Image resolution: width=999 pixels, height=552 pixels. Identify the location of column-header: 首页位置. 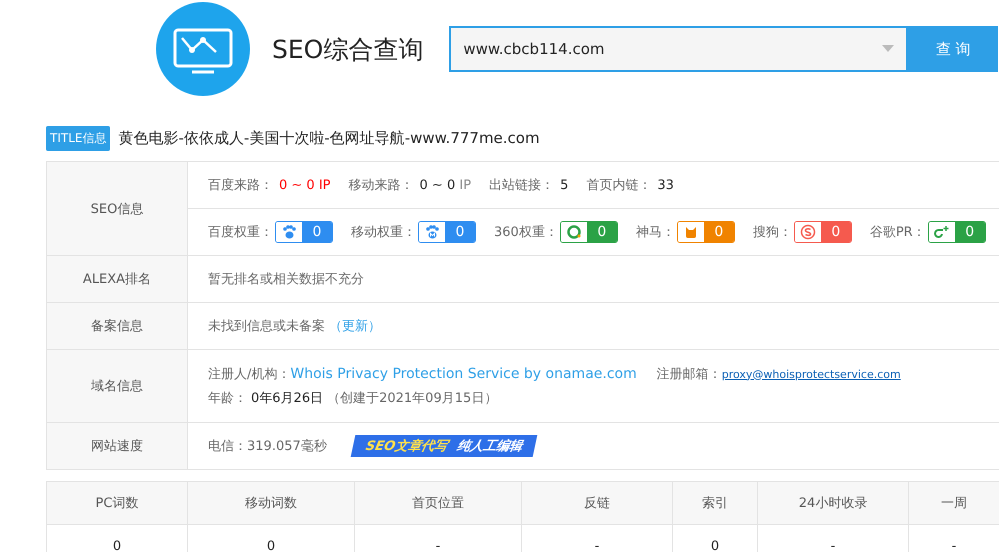
(438, 503).